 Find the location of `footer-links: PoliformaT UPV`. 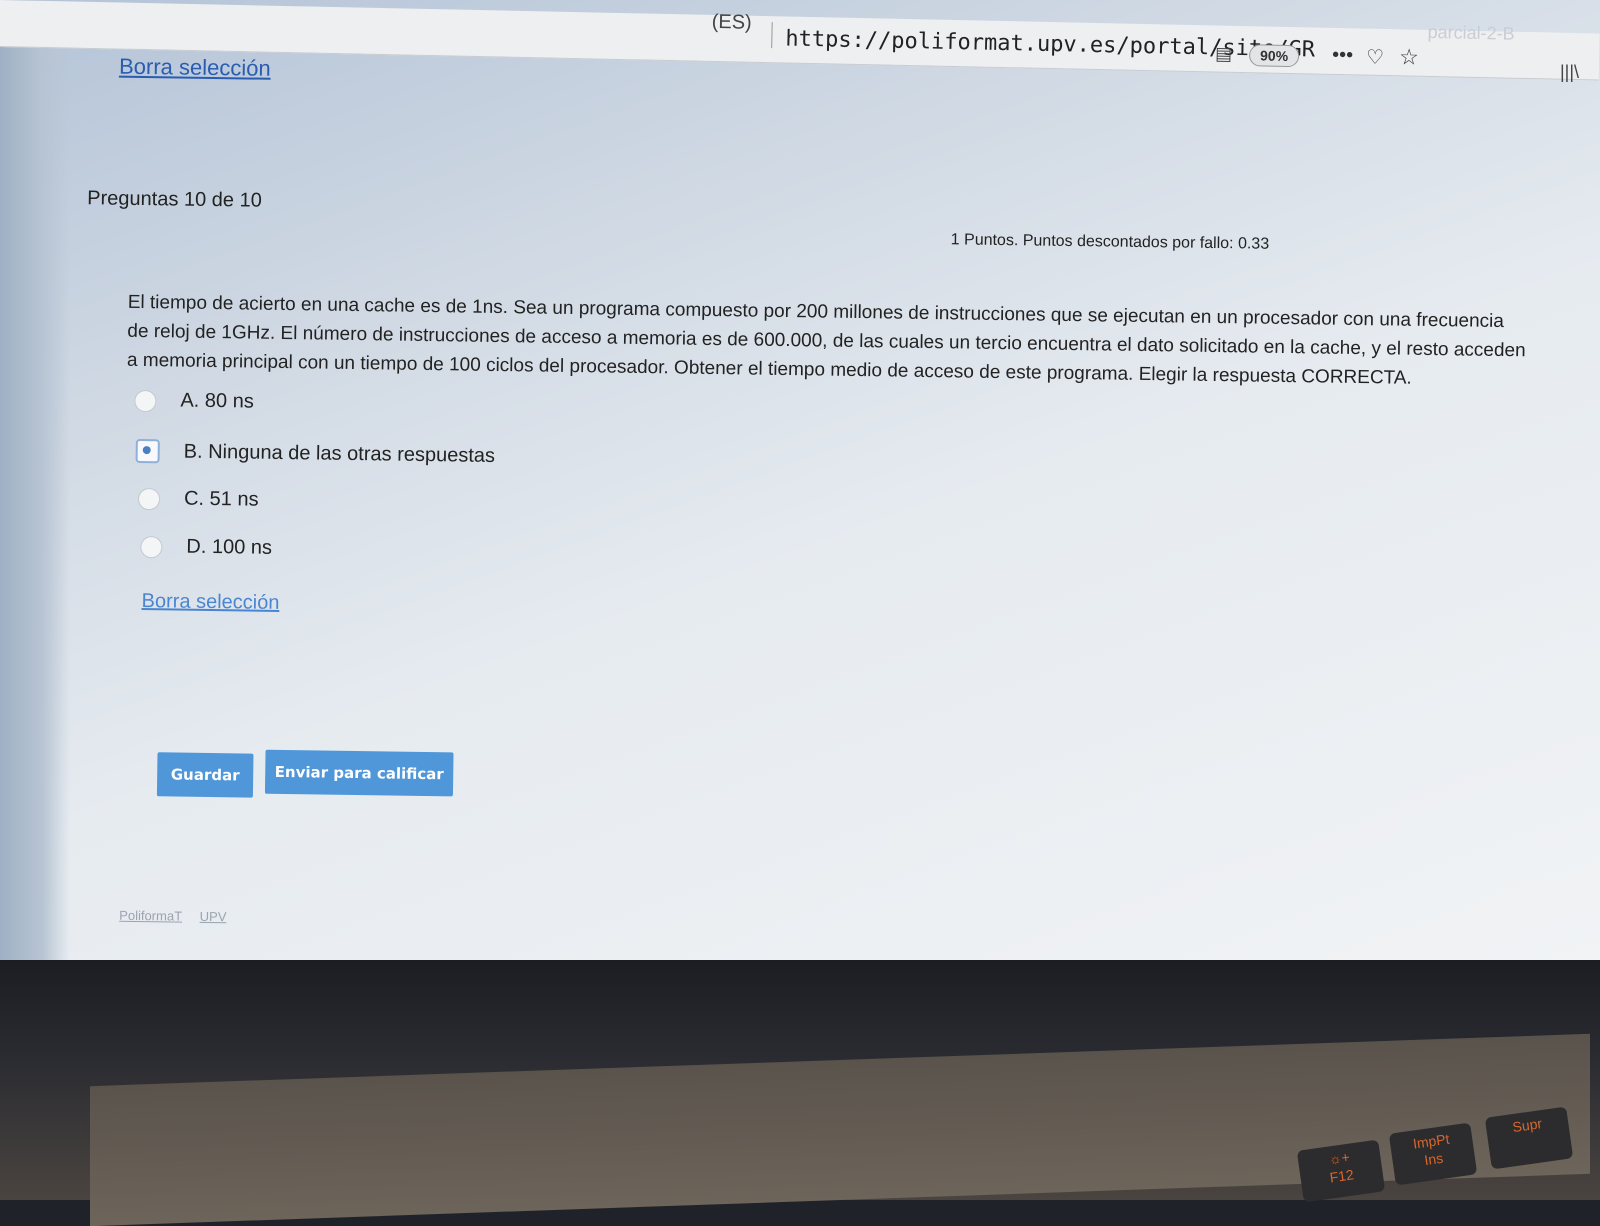

footer-links: PoliformaT UPV is located at coordinates (179, 916).